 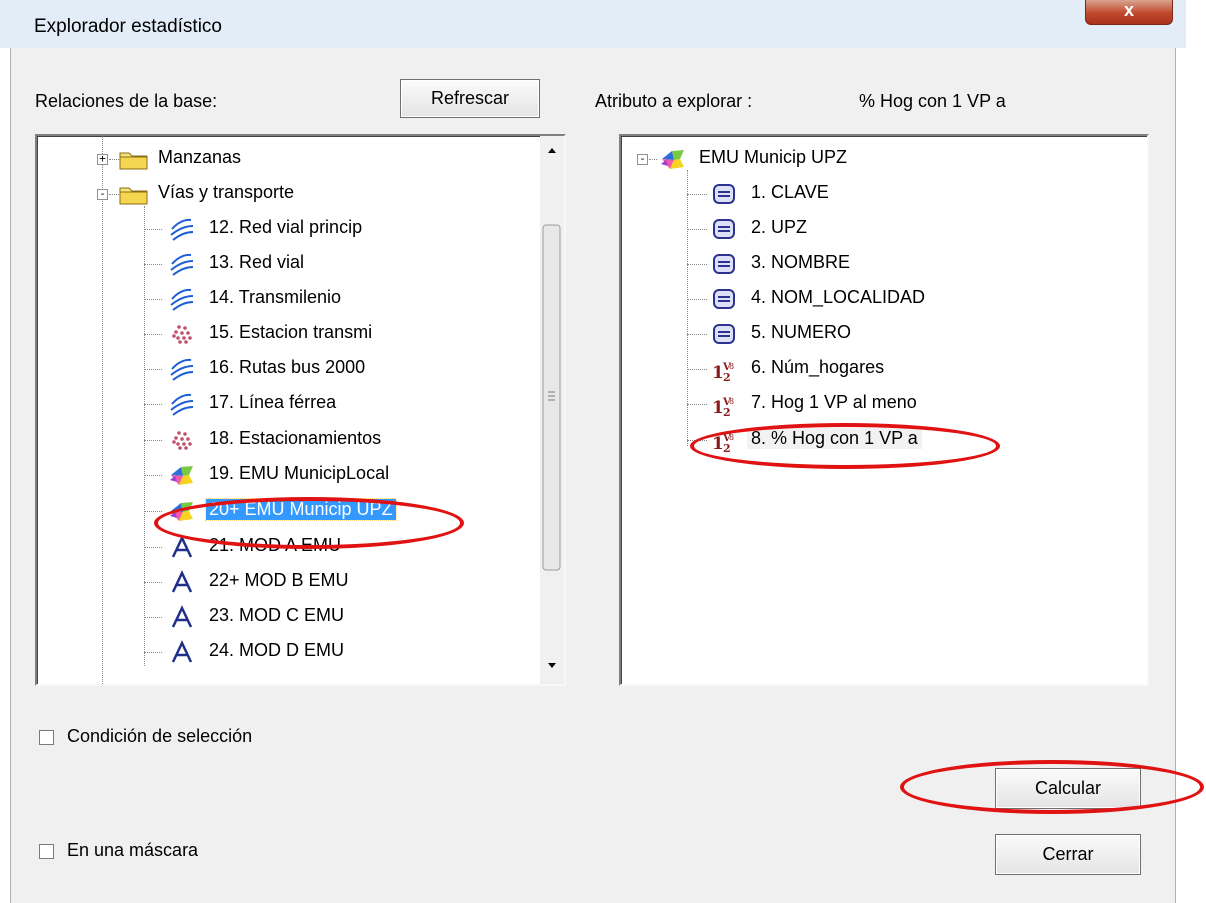 What do you see at coordinates (128, 26) in the screenshot?
I see `window-title: Explorador estadístico` at bounding box center [128, 26].